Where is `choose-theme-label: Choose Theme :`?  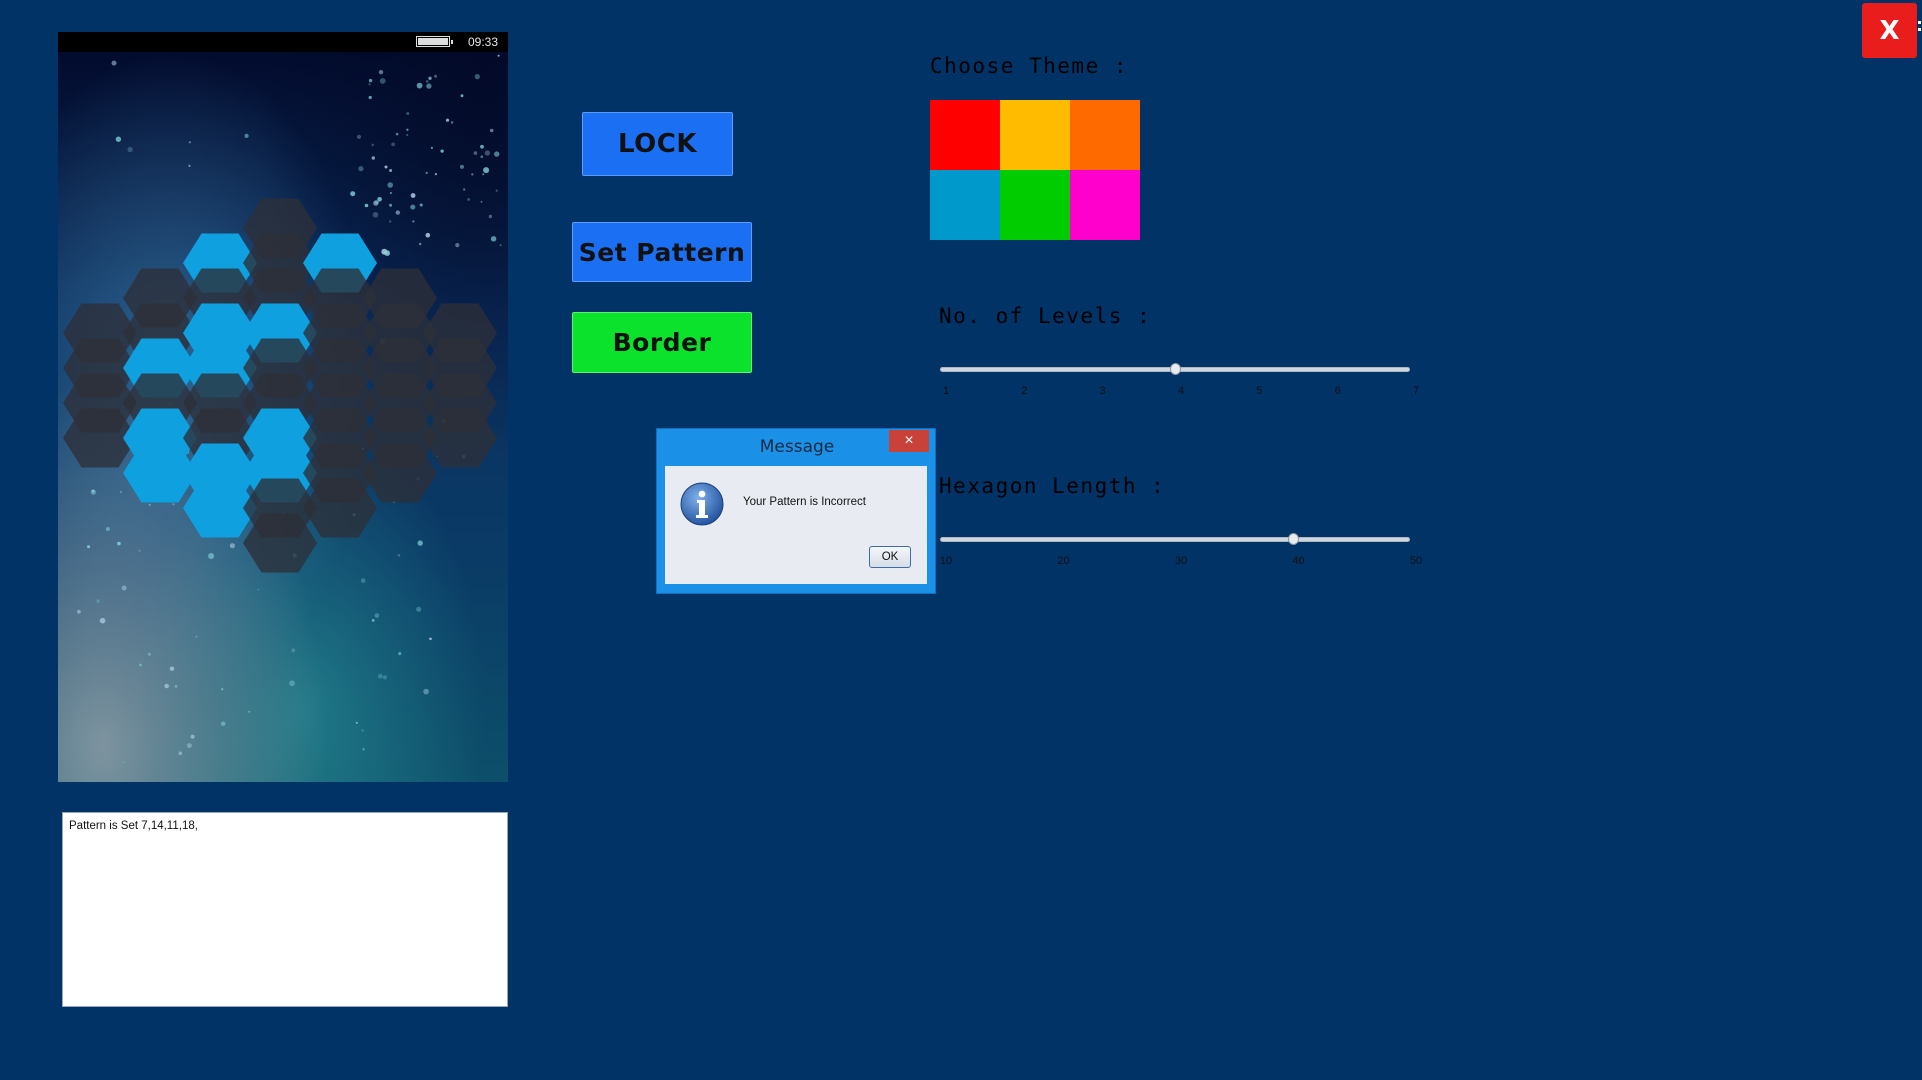 choose-theme-label: Choose Theme : is located at coordinates (1029, 66).